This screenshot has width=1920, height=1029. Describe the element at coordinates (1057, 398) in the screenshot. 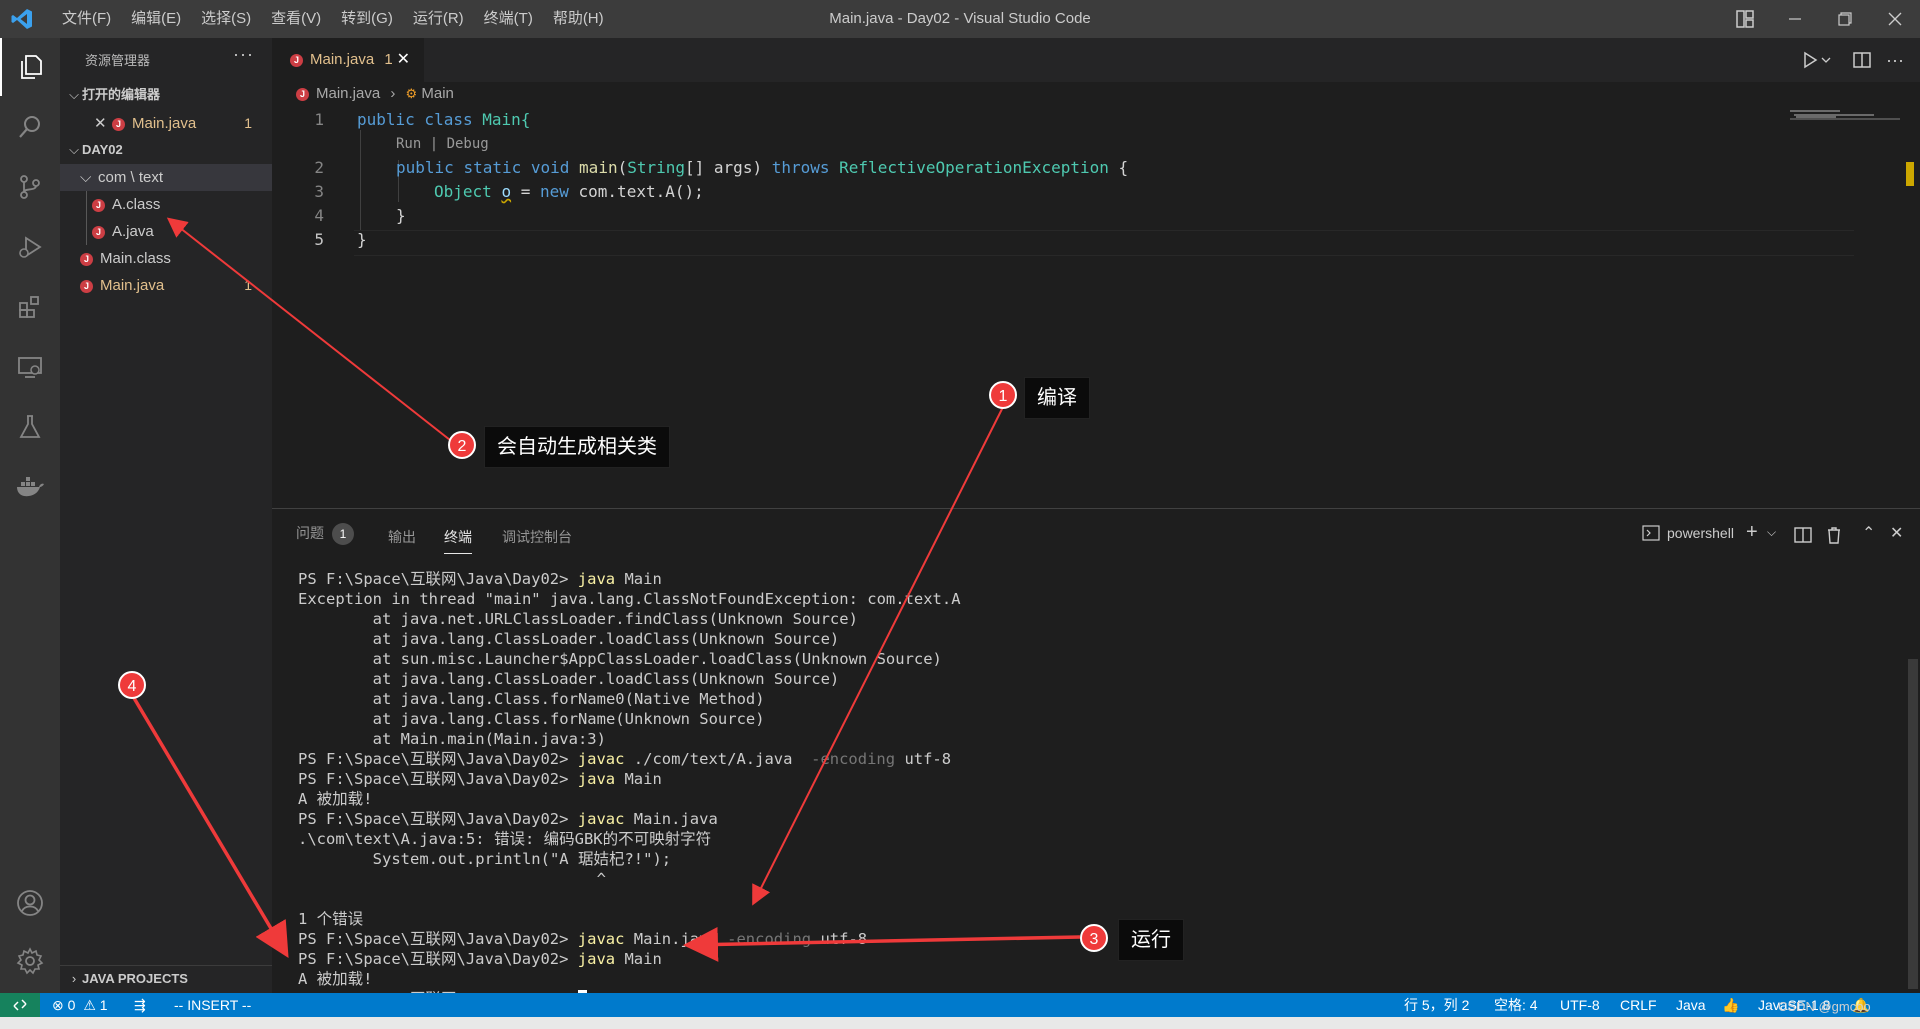

I see `annotation-label-compile: 编译` at that location.